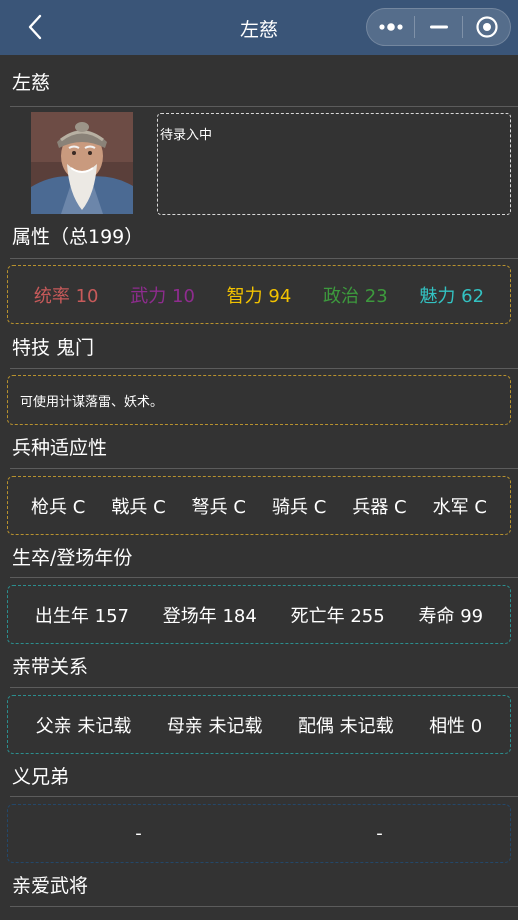  I want to click on attributes-box: 统率 10 武力 10 智力 94 政治 23 魅力 62, so click(259, 294).